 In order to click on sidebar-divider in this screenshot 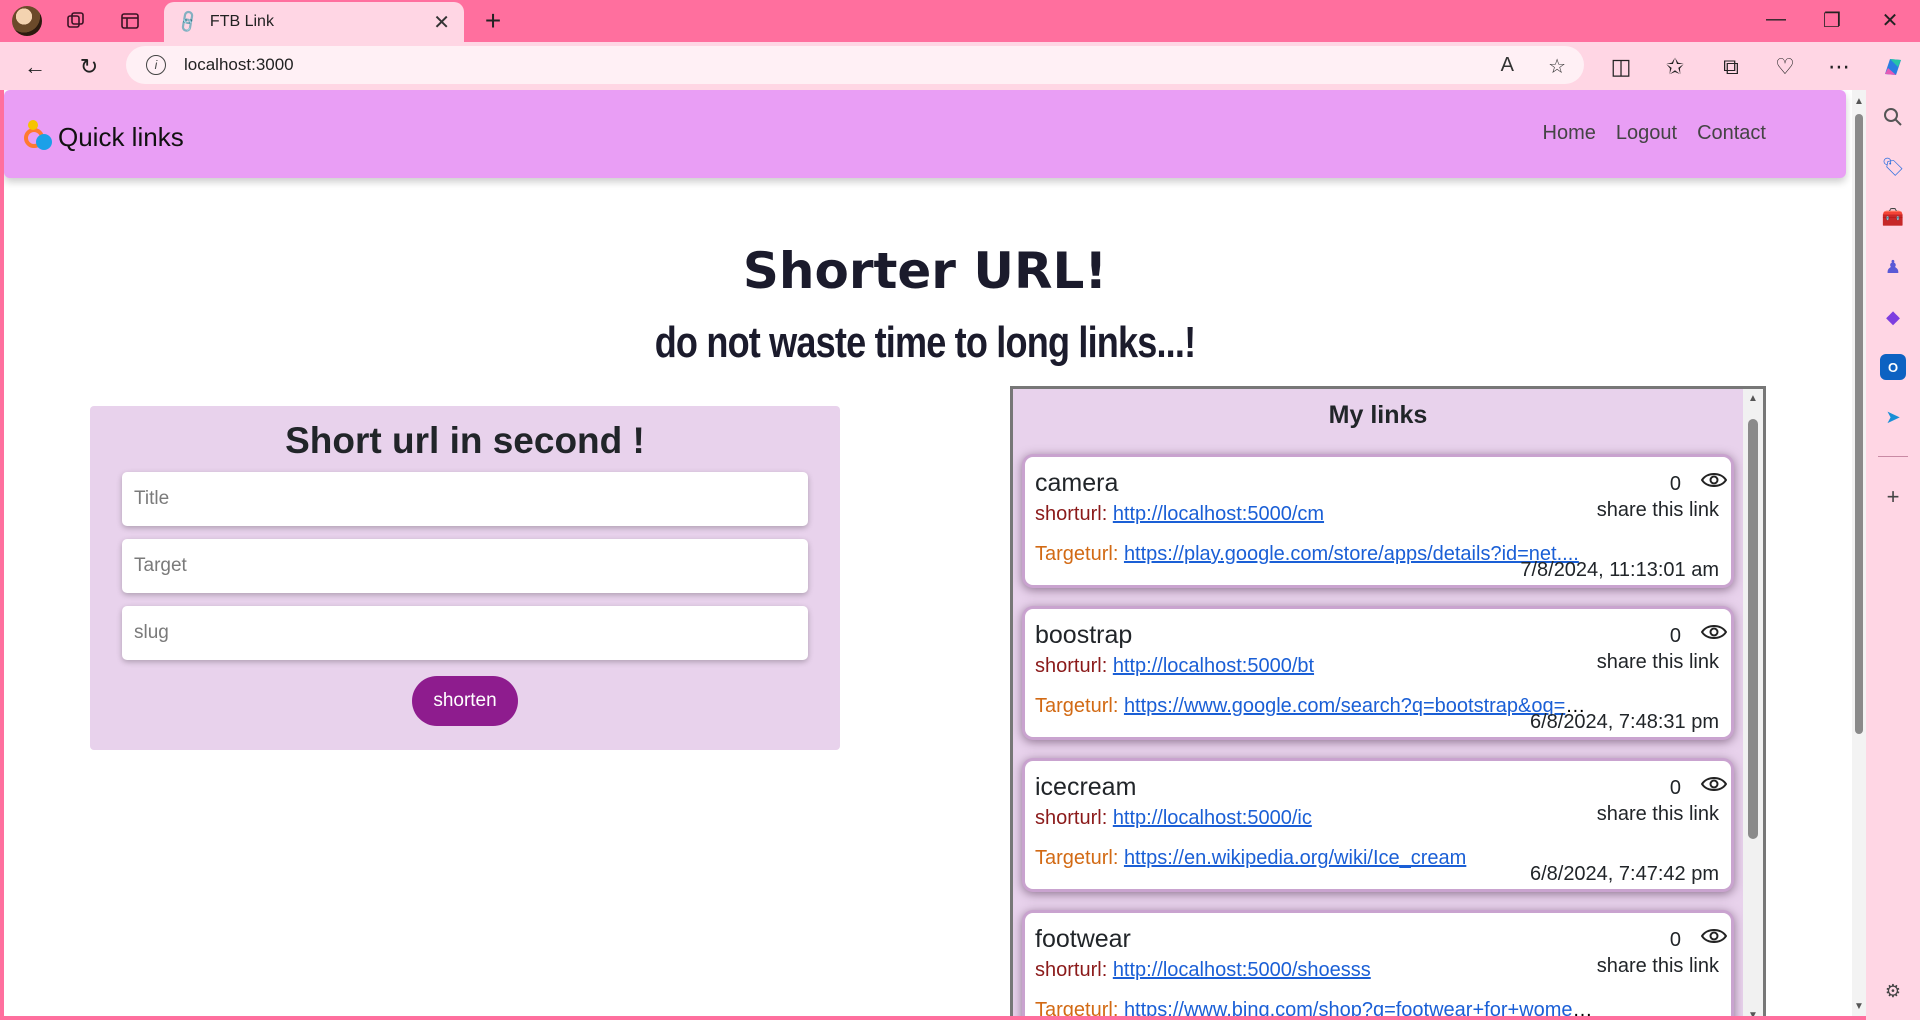, I will do `click(1893, 456)`.